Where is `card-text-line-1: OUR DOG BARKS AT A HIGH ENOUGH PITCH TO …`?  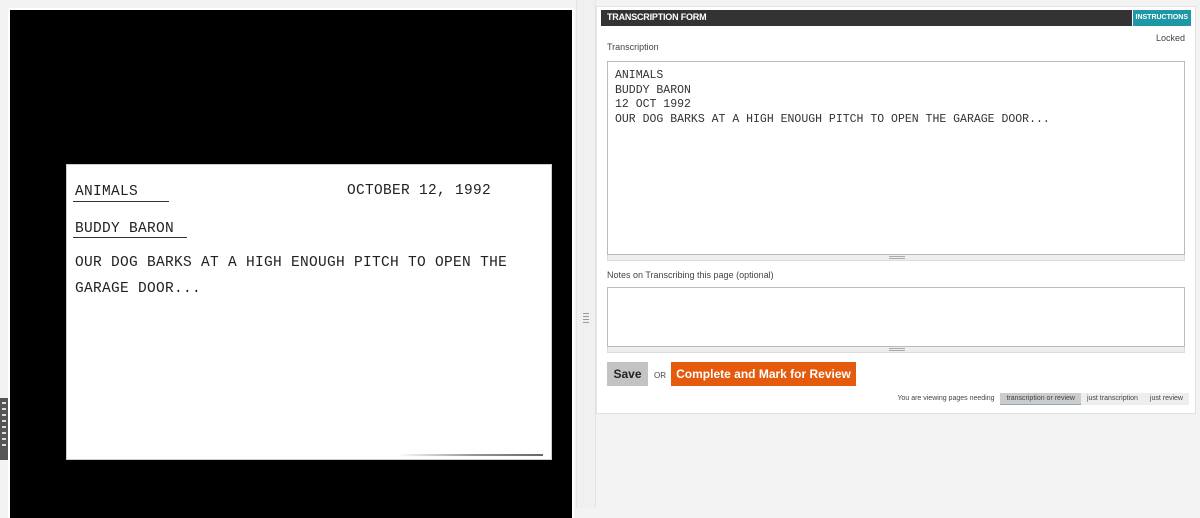 card-text-line-1: OUR DOG BARKS AT A HIGH ENOUGH PITCH TO … is located at coordinates (291, 263).